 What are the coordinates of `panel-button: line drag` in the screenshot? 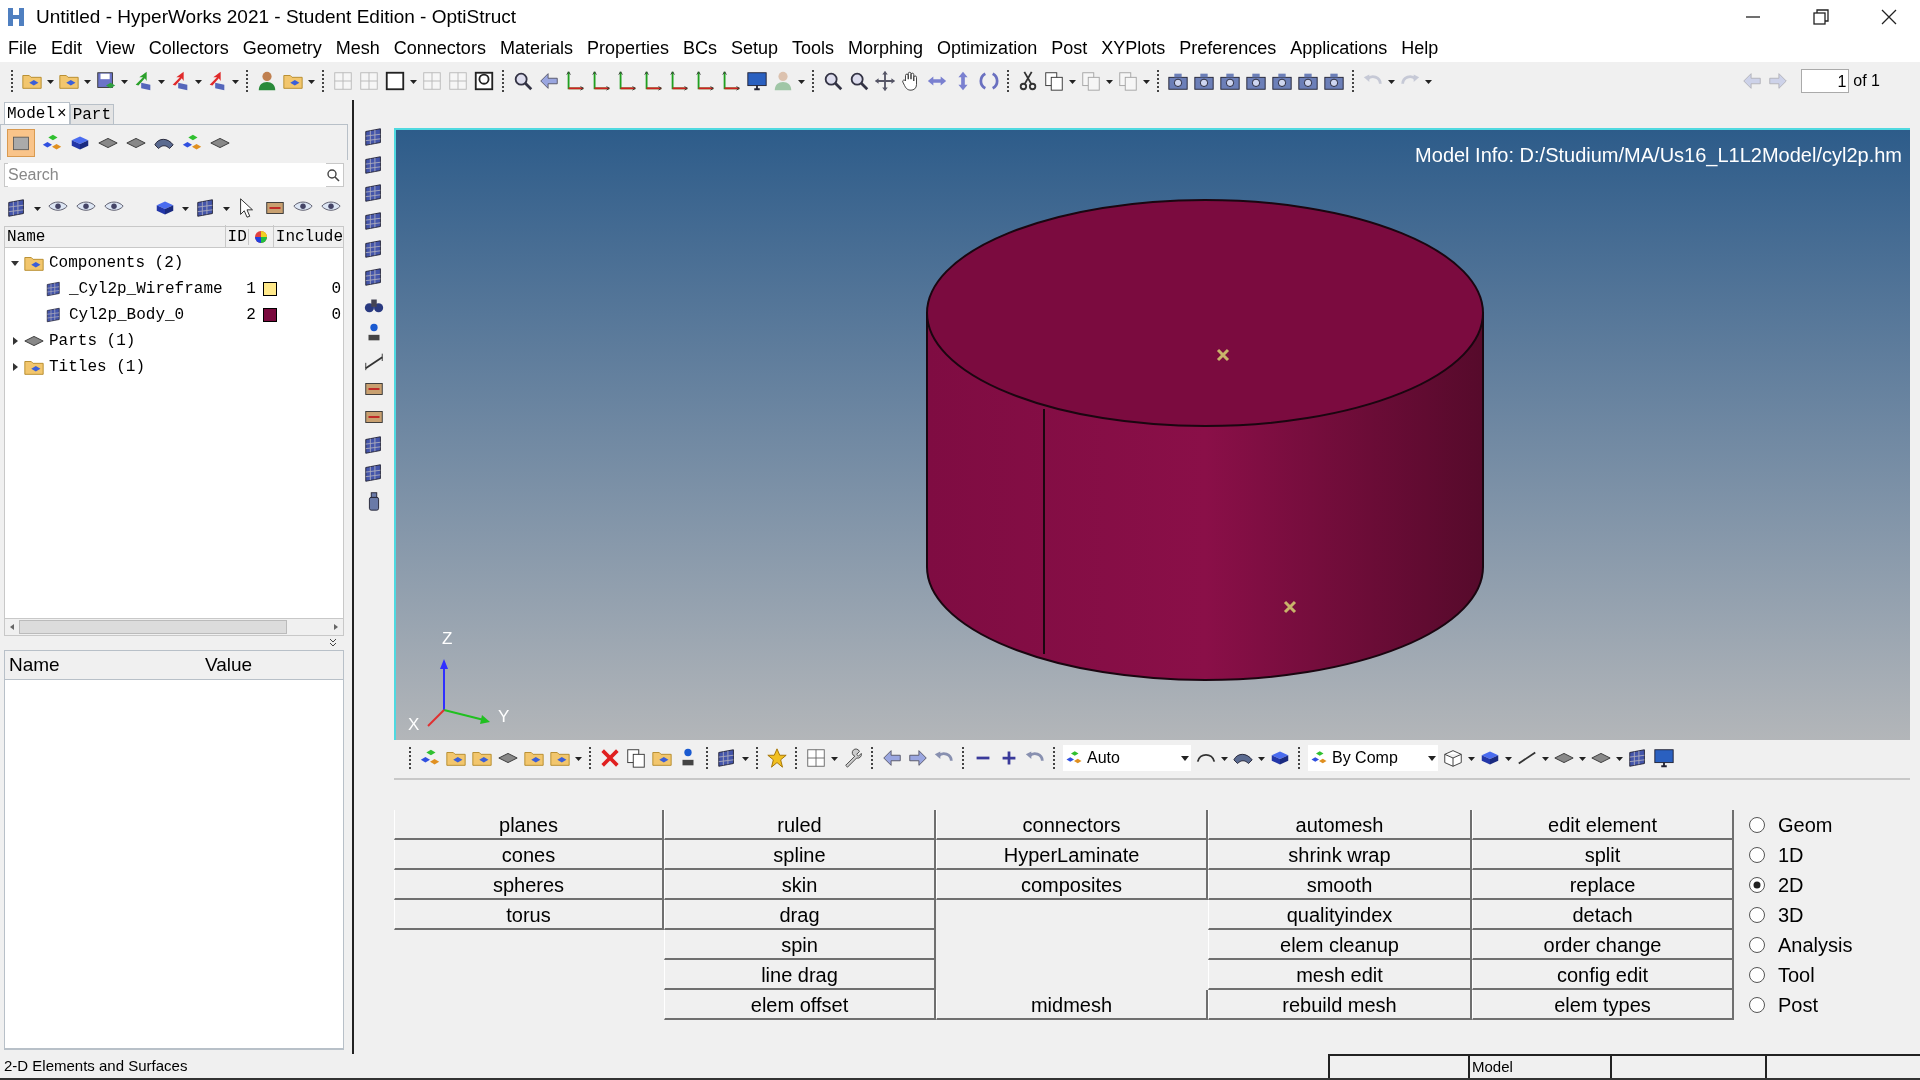 It's located at (800, 975).